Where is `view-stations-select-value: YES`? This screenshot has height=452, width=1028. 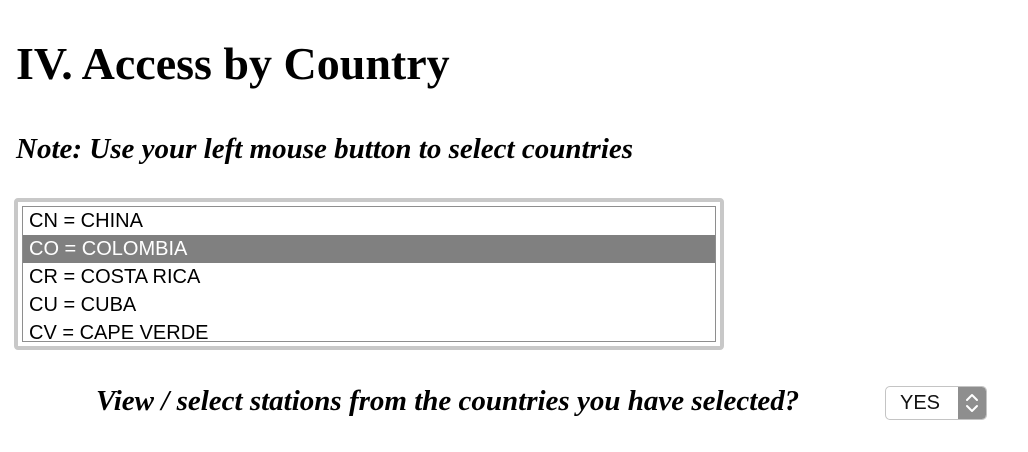 view-stations-select-value: YES is located at coordinates (920, 403).